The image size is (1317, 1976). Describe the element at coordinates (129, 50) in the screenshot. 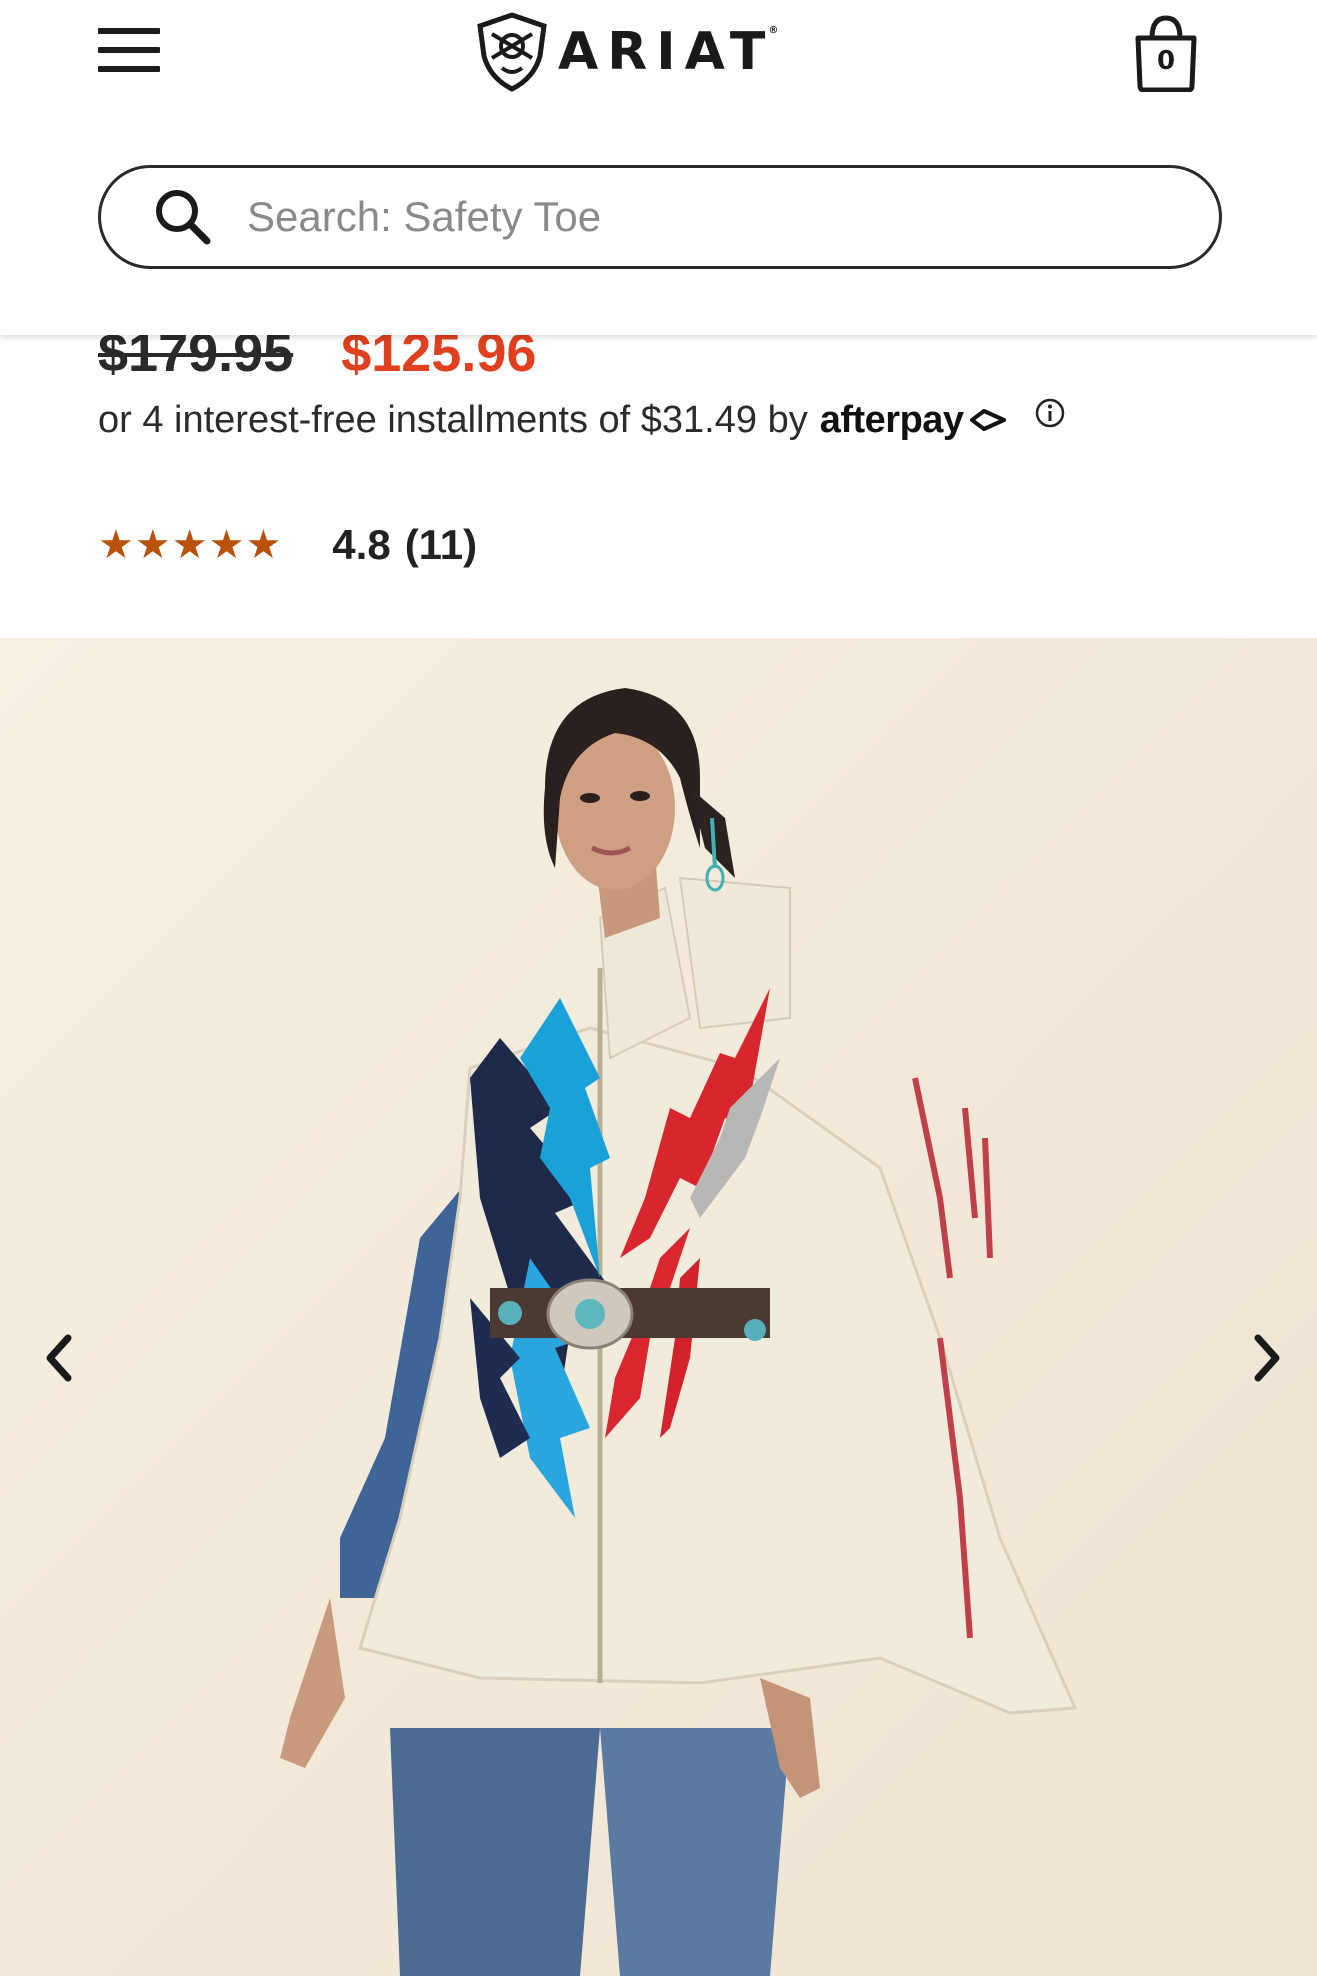

I see `hamburger-menu-icon` at that location.